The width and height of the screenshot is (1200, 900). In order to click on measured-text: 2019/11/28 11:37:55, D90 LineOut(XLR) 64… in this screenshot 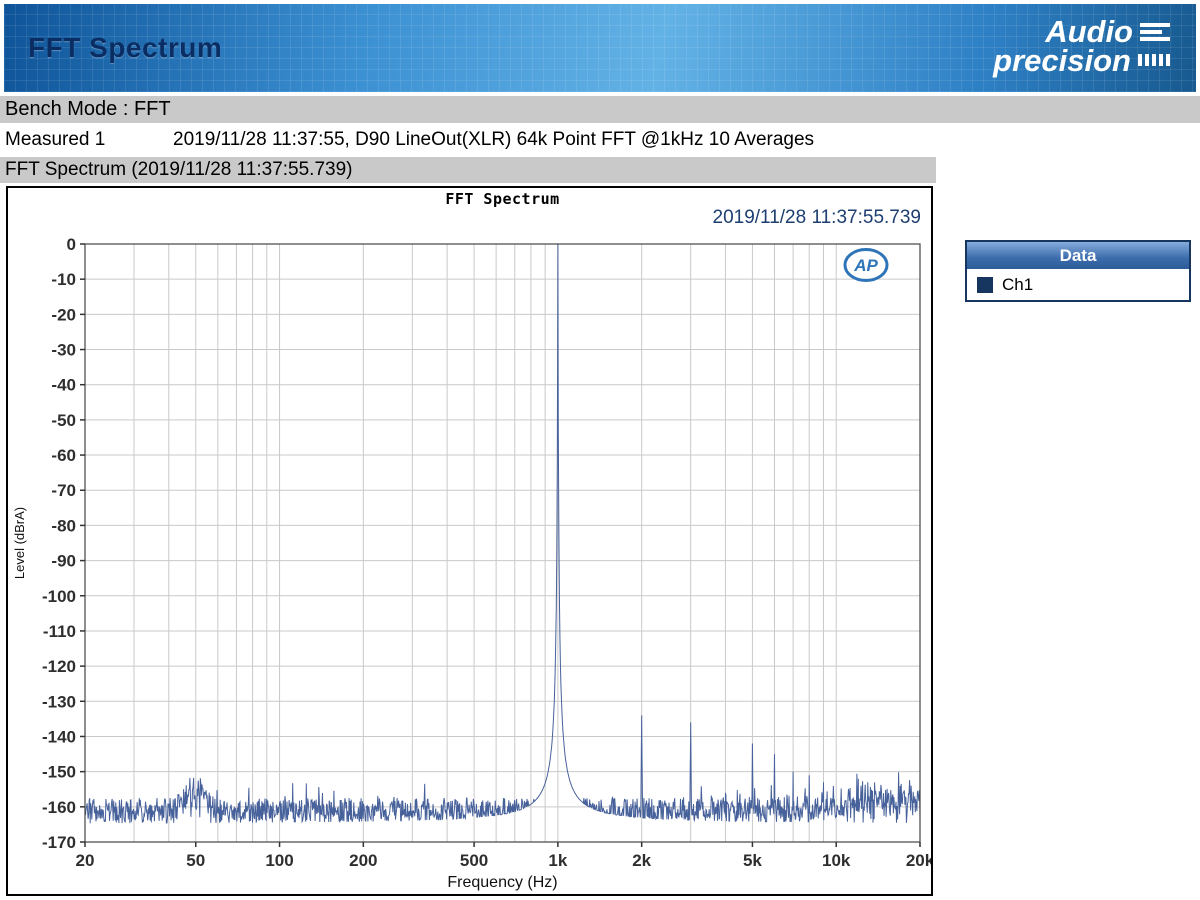, I will do `click(494, 139)`.